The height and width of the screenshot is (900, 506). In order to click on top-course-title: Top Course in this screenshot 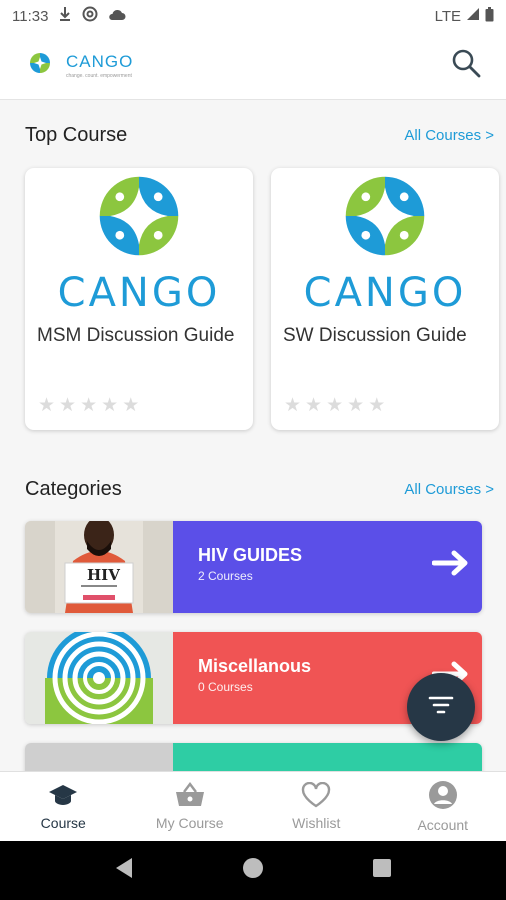, I will do `click(76, 135)`.